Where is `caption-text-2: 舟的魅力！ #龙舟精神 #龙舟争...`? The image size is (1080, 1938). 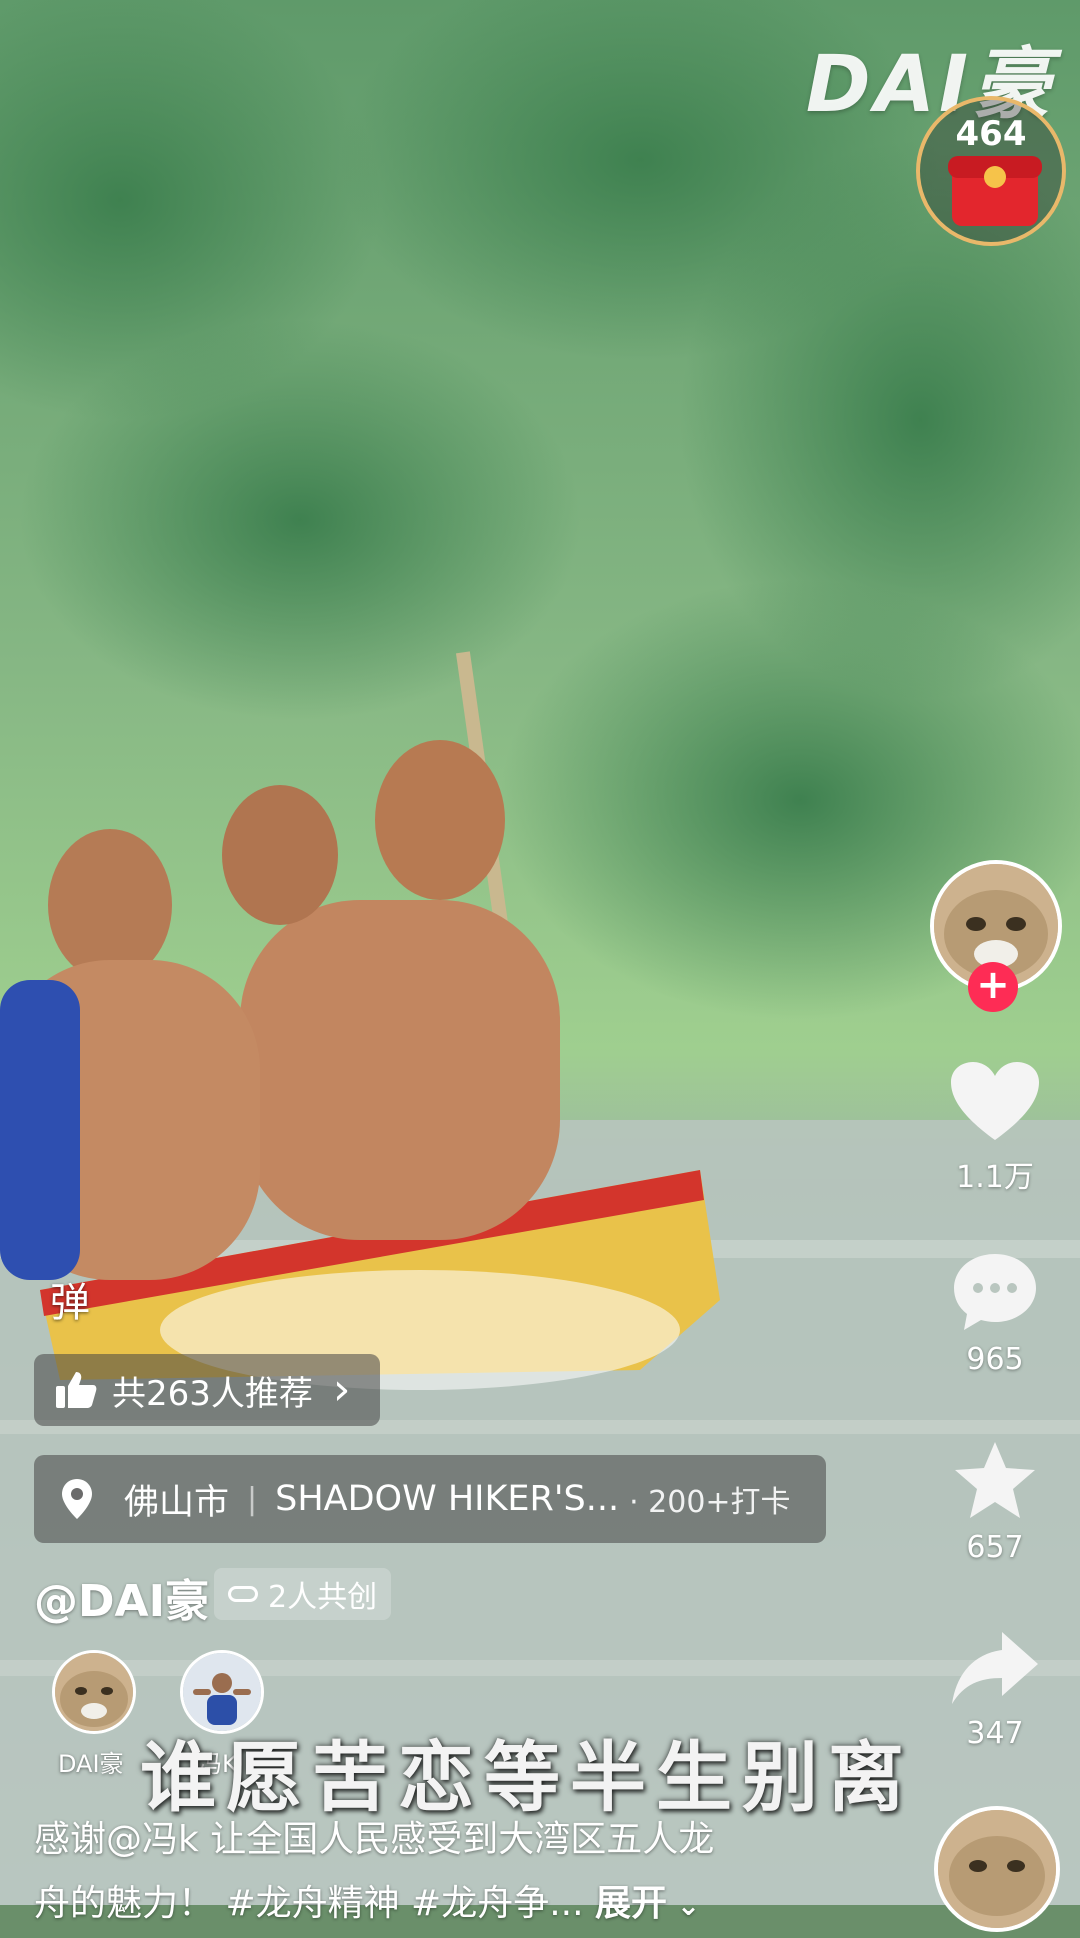 caption-text-2: 舟的魅力！ #龙舟精神 #龙舟争... is located at coordinates (309, 1903).